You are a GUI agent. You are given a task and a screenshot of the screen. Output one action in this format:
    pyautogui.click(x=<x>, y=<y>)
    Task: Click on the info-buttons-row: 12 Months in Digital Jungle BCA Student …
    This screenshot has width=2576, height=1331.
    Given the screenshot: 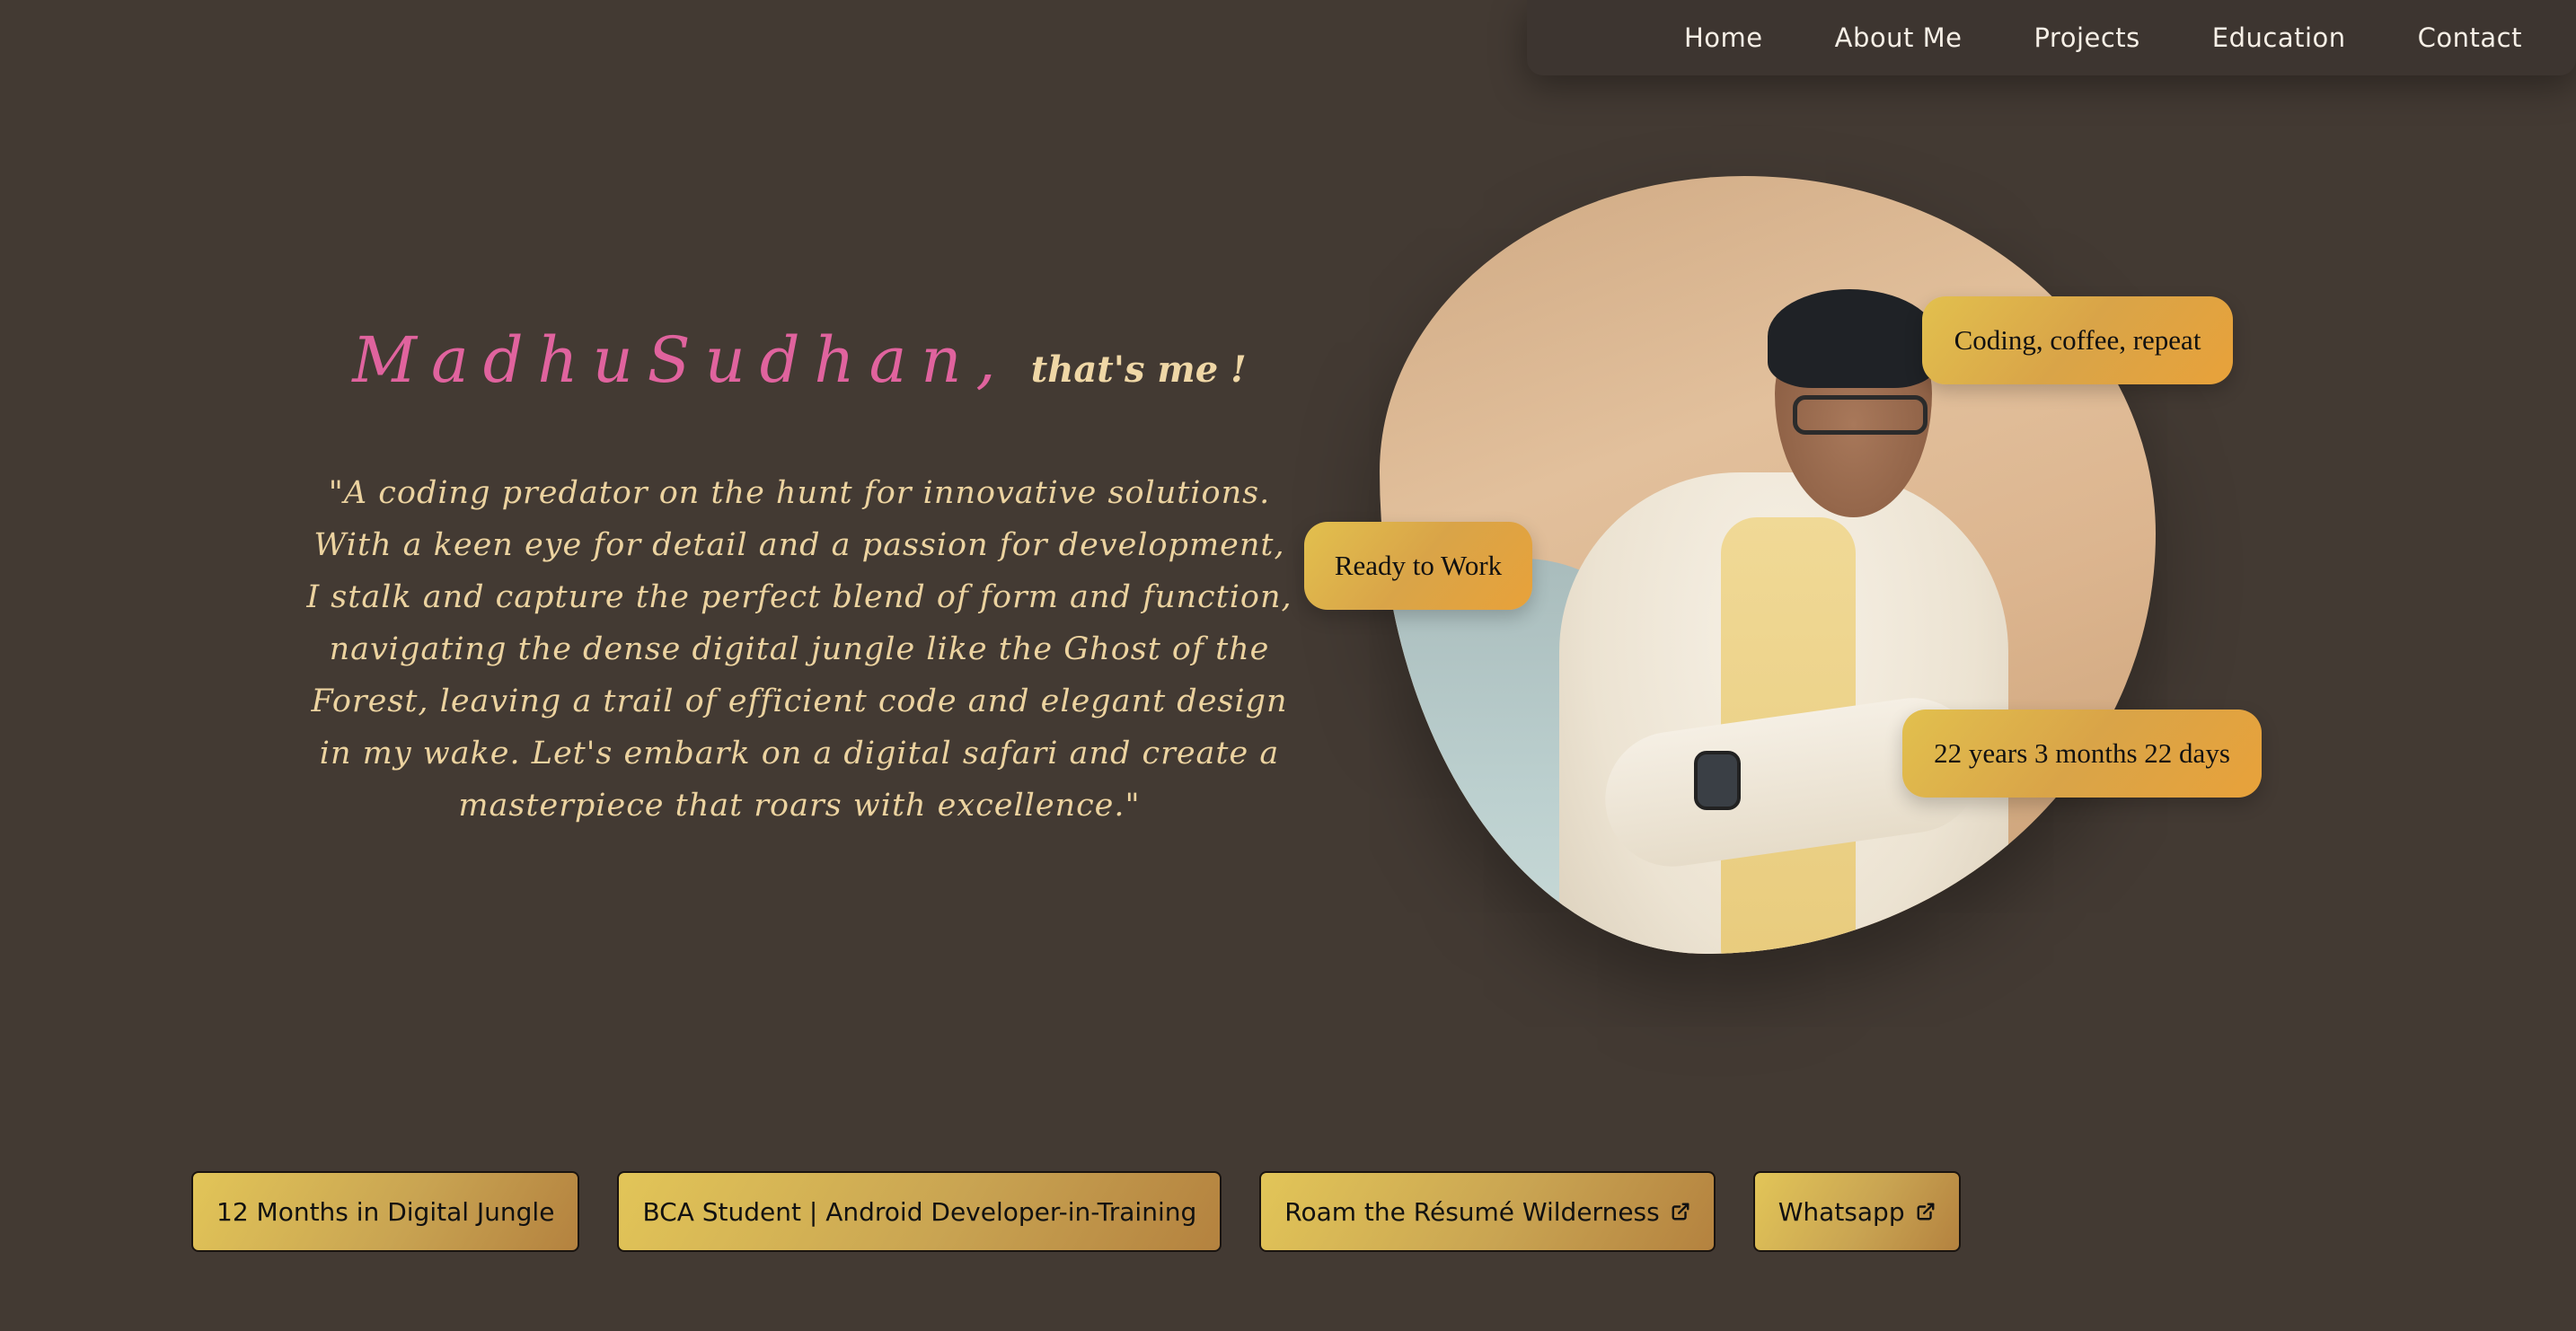 What is the action you would take?
    pyautogui.click(x=1076, y=1211)
    